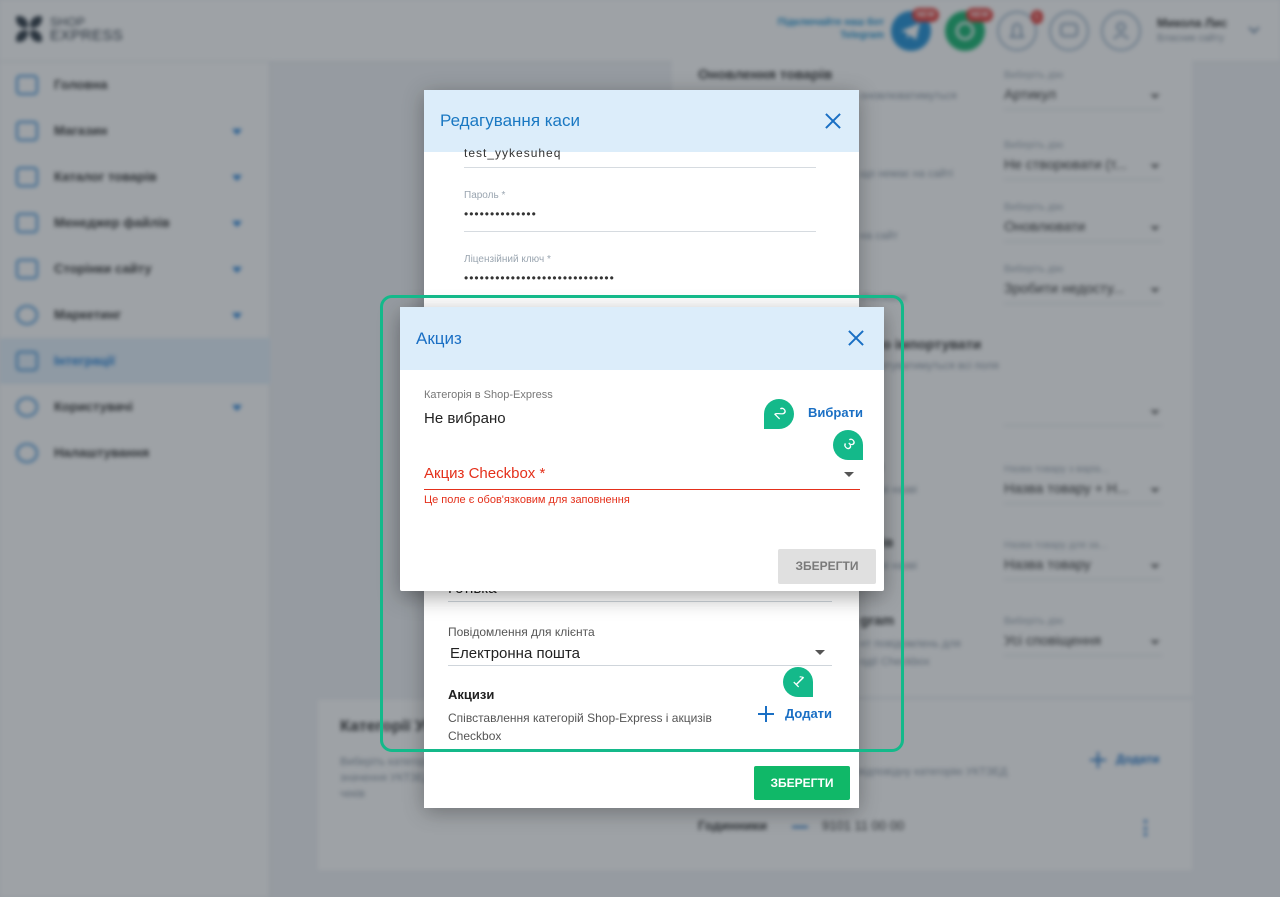  What do you see at coordinates (779, 414) in the screenshot?
I see `callout-2: 2` at bounding box center [779, 414].